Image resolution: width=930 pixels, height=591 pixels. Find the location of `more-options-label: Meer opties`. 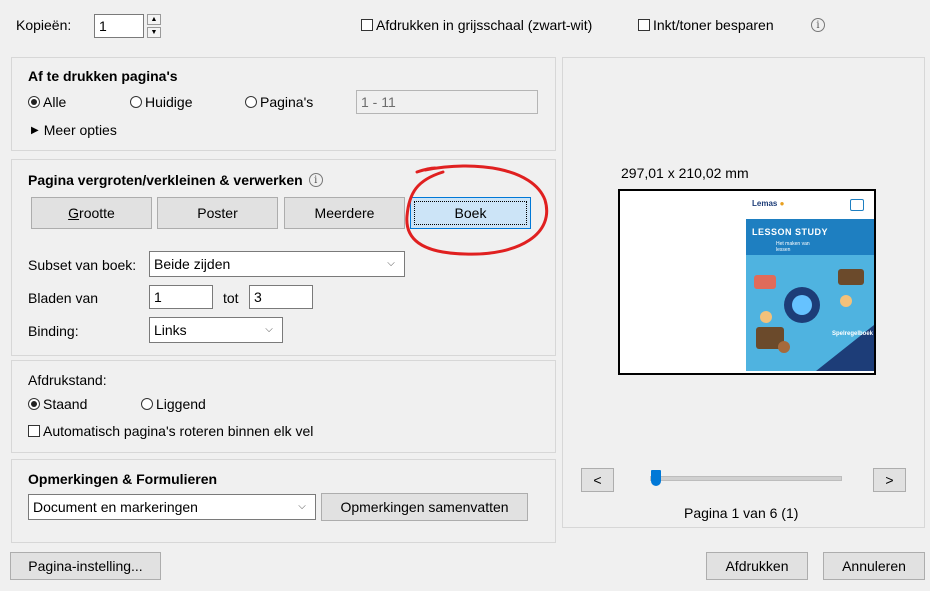

more-options-label: Meer opties is located at coordinates (80, 130).